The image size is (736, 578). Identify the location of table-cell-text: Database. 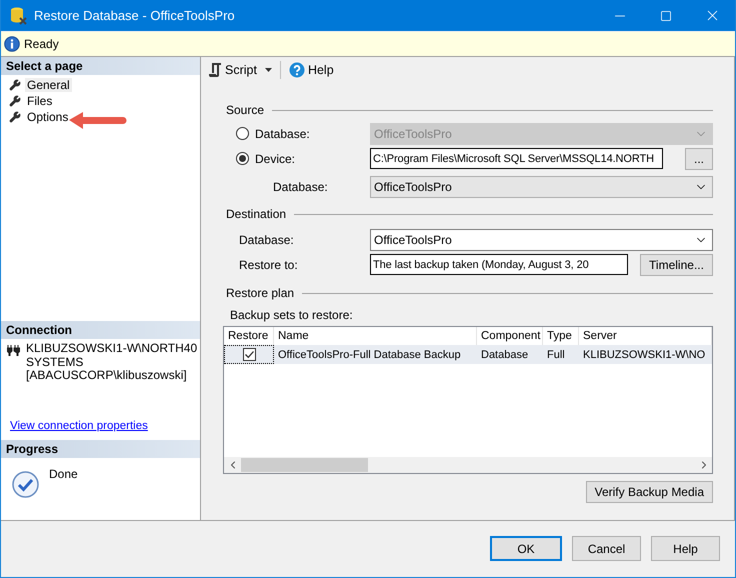
(505, 355).